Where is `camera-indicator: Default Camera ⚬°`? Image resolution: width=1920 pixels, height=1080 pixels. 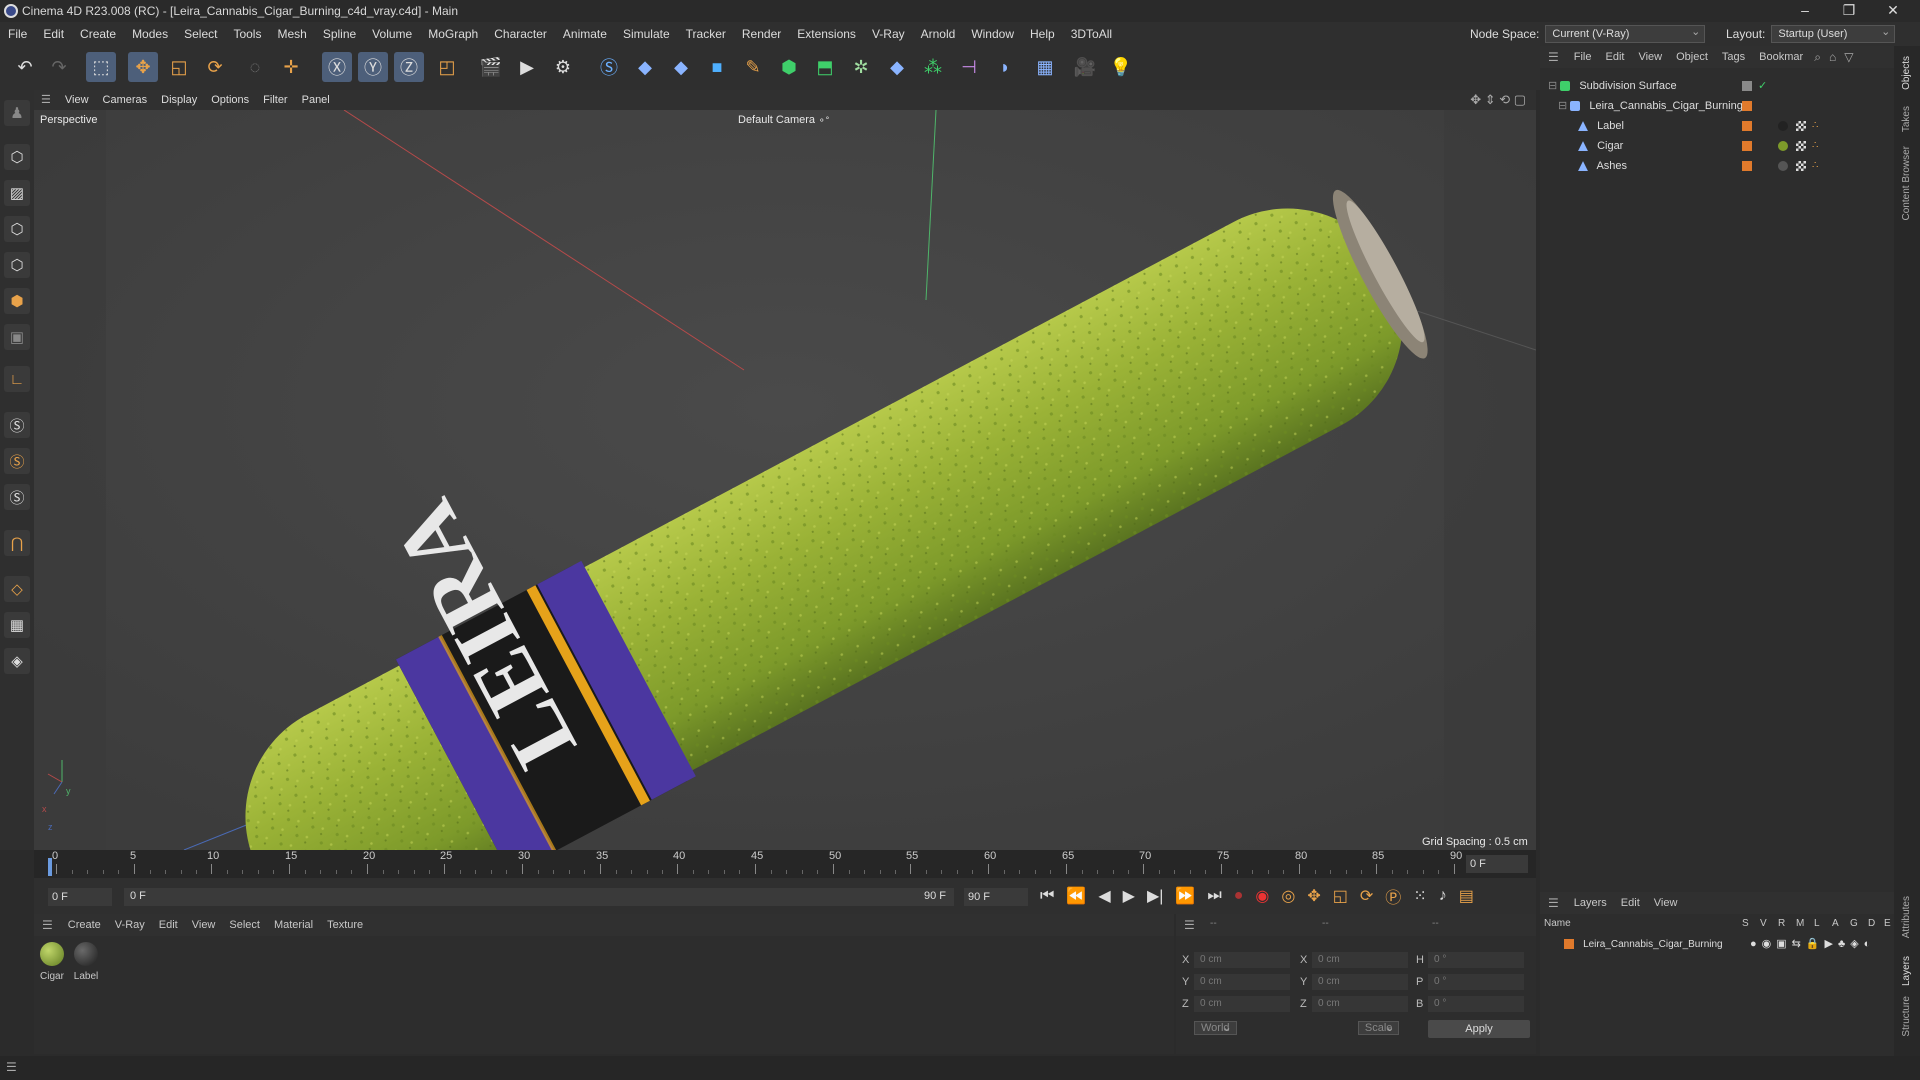 camera-indicator: Default Camera ⚬° is located at coordinates (783, 120).